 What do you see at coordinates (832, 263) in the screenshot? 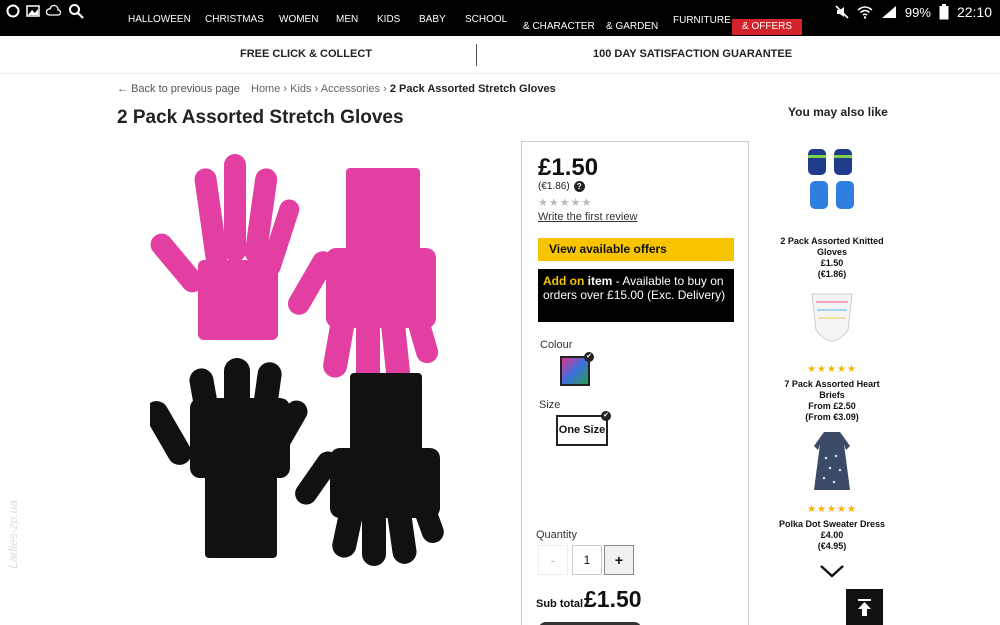
I see `reco-price: £1.50` at bounding box center [832, 263].